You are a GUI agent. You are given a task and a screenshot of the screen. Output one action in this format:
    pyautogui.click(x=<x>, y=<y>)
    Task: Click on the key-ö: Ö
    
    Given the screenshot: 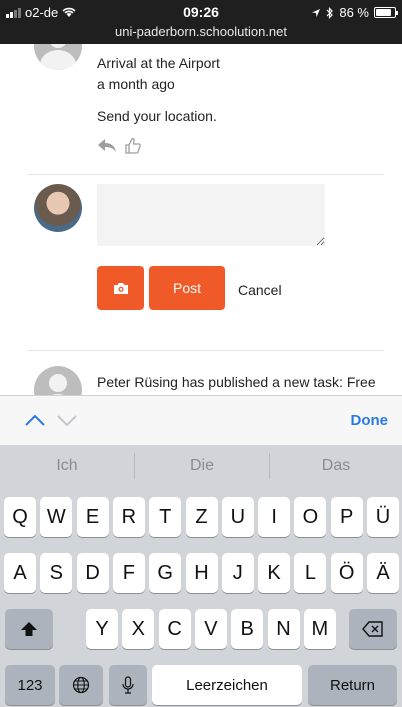 What is the action you would take?
    pyautogui.click(x=346, y=573)
    